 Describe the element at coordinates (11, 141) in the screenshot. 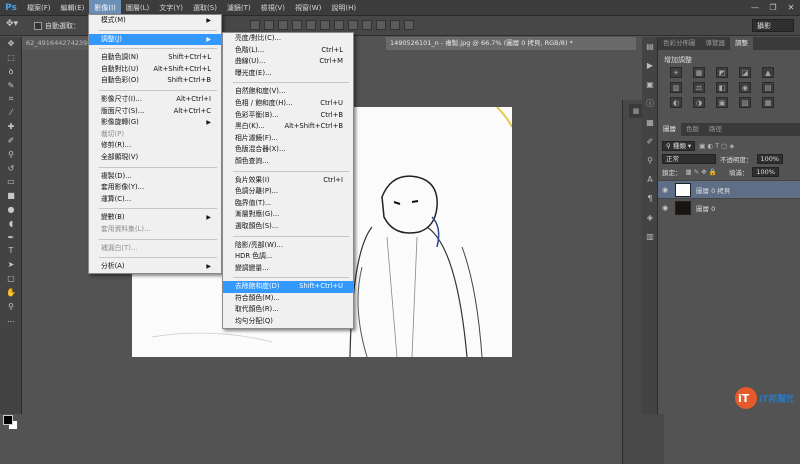

I see `brush-tool-icon: ✐` at that location.